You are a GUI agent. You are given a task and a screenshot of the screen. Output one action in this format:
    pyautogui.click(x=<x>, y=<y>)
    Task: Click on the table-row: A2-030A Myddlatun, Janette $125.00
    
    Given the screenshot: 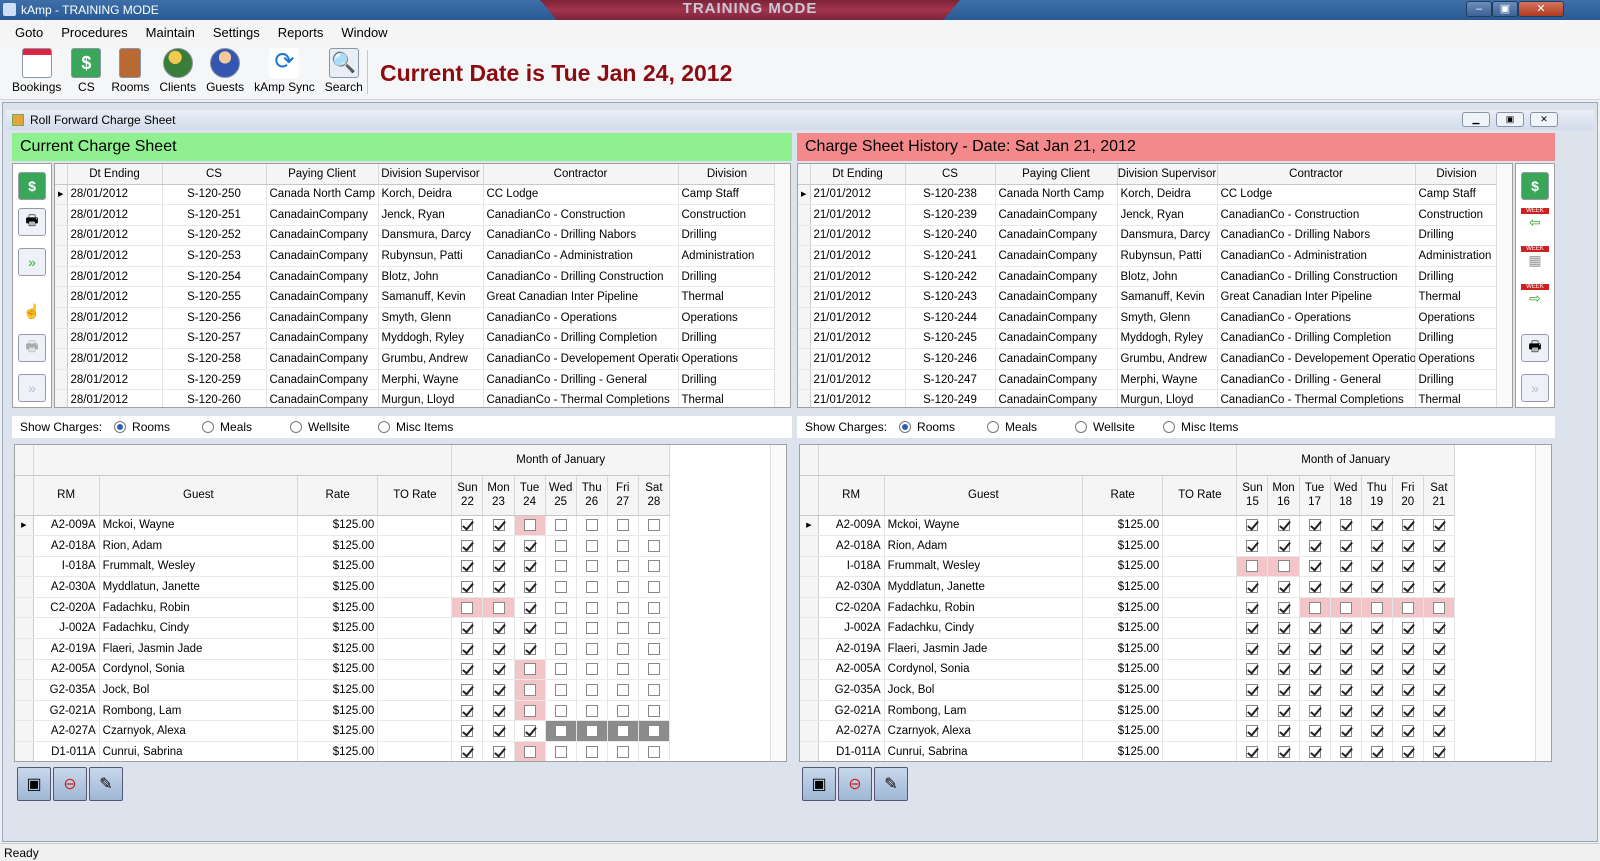 What is the action you would take?
    pyautogui.click(x=1128, y=587)
    